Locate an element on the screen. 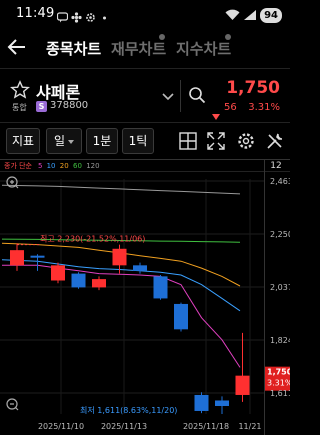  favorite-star-icon is located at coordinates (20, 90).